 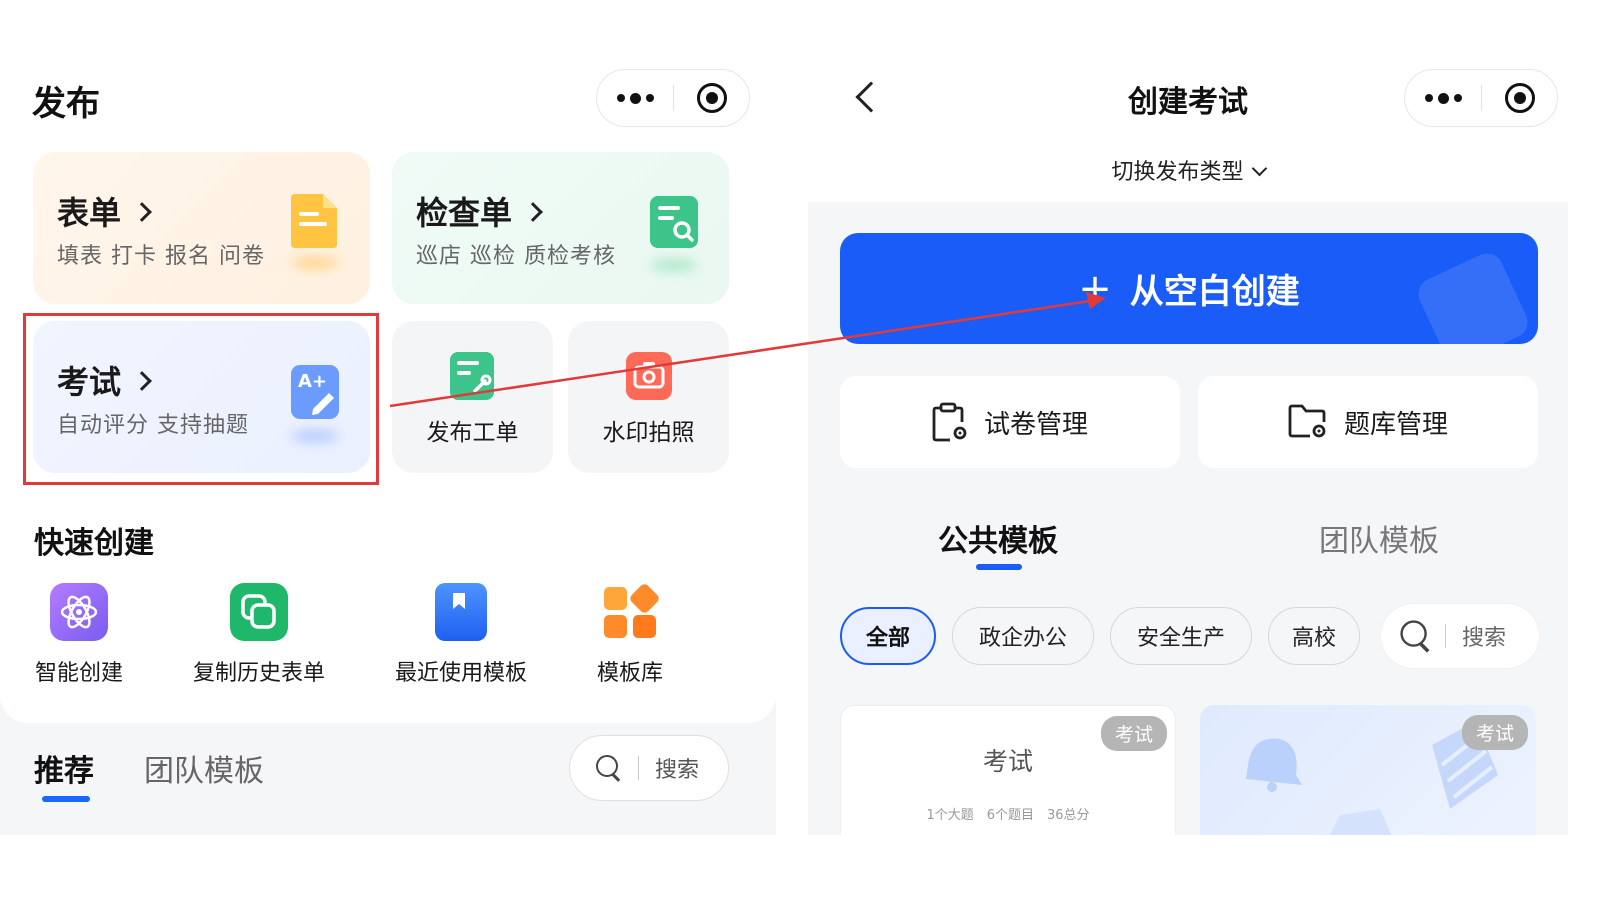 I want to click on paper-management-button: 试卷管理, so click(x=1010, y=422).